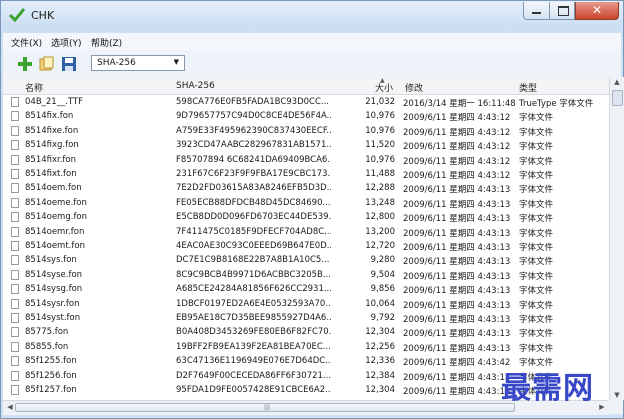 The image size is (624, 419). Describe the element at coordinates (47, 64) in the screenshot. I see `open-folder-icon` at that location.